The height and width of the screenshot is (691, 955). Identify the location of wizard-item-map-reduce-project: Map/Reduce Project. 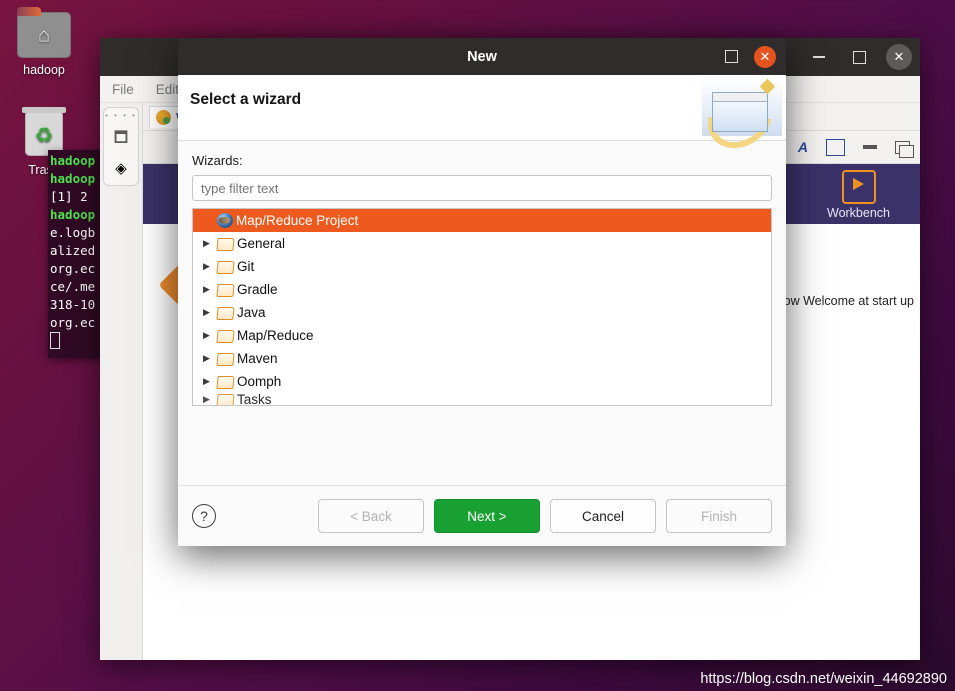
(482, 220).